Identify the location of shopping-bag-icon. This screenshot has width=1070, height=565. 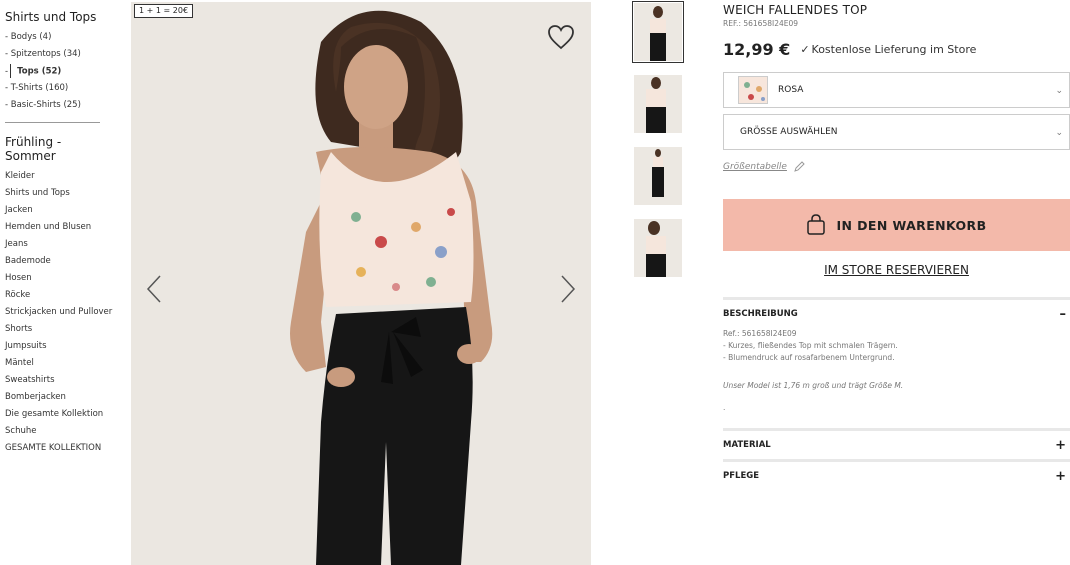
(816, 224).